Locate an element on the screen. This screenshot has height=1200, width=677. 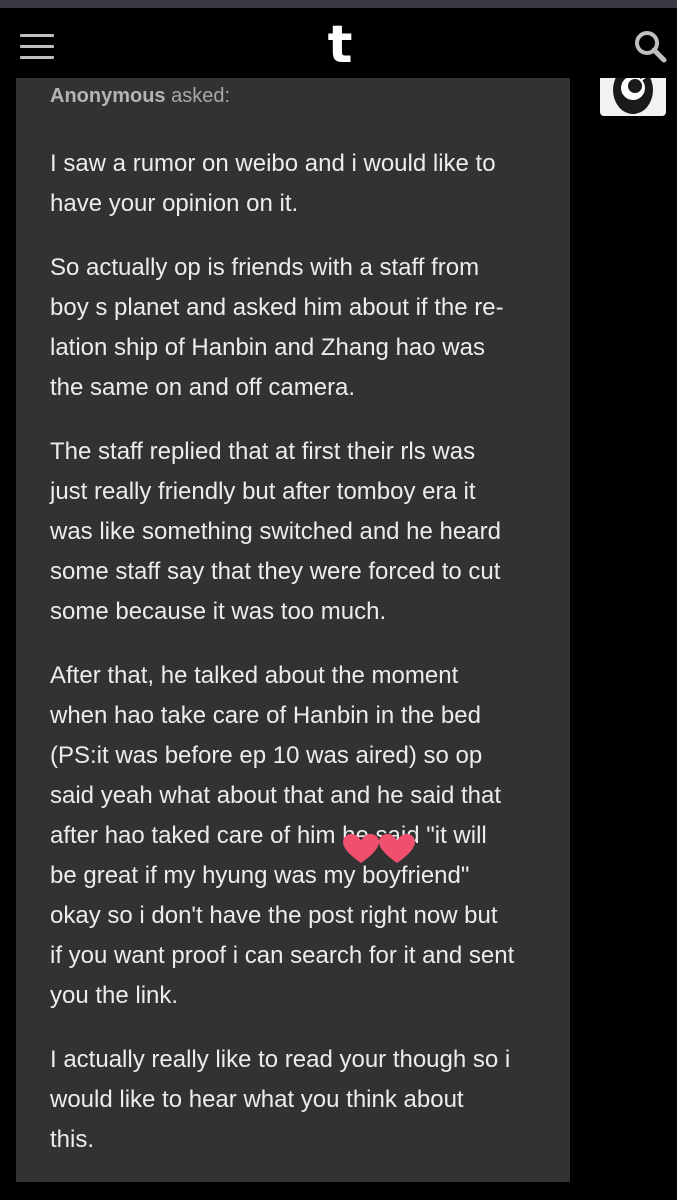
top-navigation-bar: t is located at coordinates (338, 43).